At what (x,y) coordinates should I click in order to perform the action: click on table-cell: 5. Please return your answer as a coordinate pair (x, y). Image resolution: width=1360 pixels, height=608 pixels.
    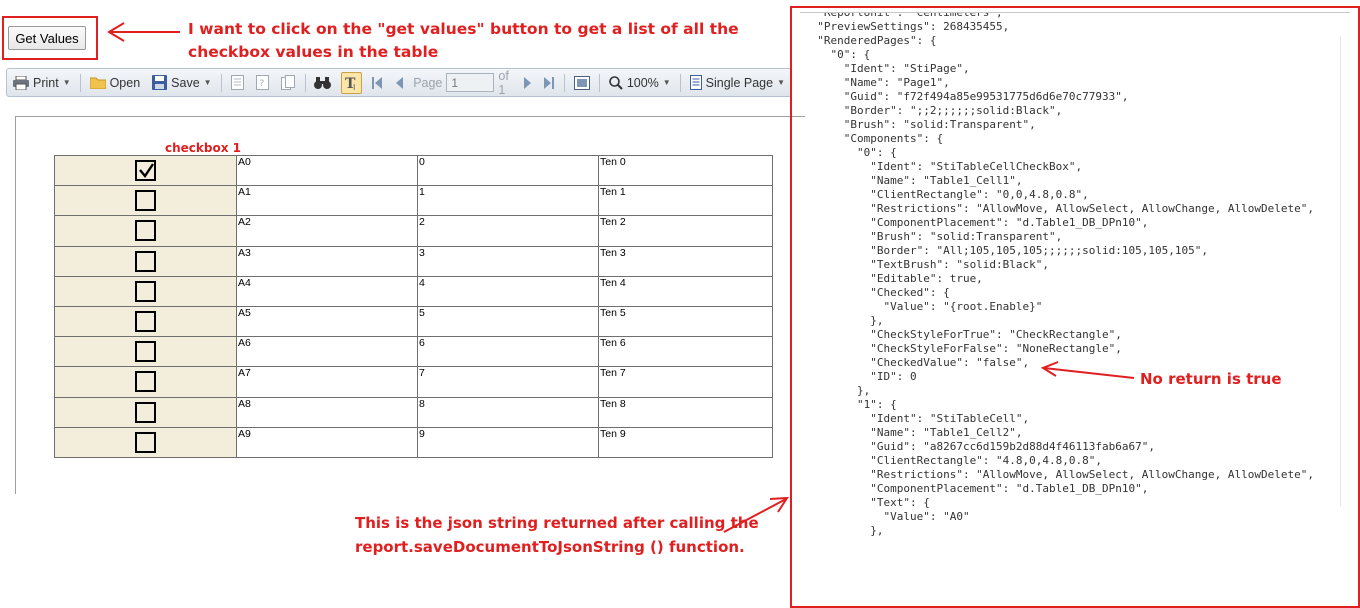
    Looking at the image, I should click on (508, 321).